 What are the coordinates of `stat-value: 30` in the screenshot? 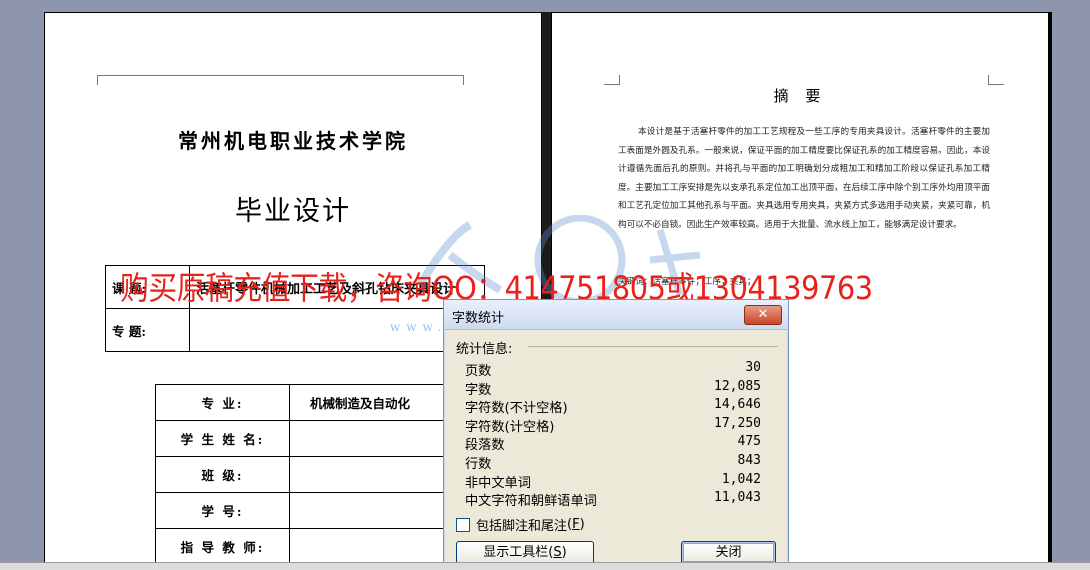 It's located at (753, 367).